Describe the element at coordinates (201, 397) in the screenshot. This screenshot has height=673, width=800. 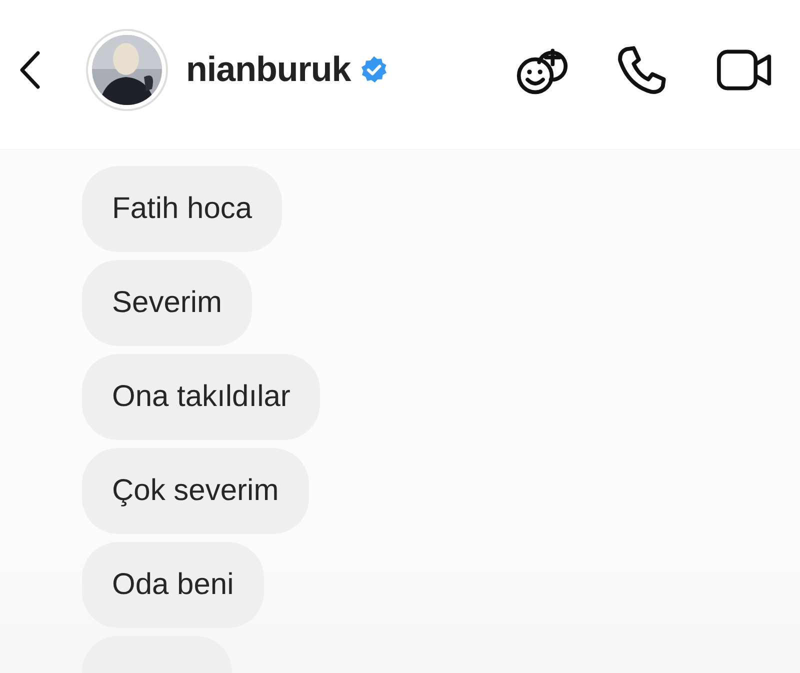
I see `message-bubble: Ona takıldılar` at that location.